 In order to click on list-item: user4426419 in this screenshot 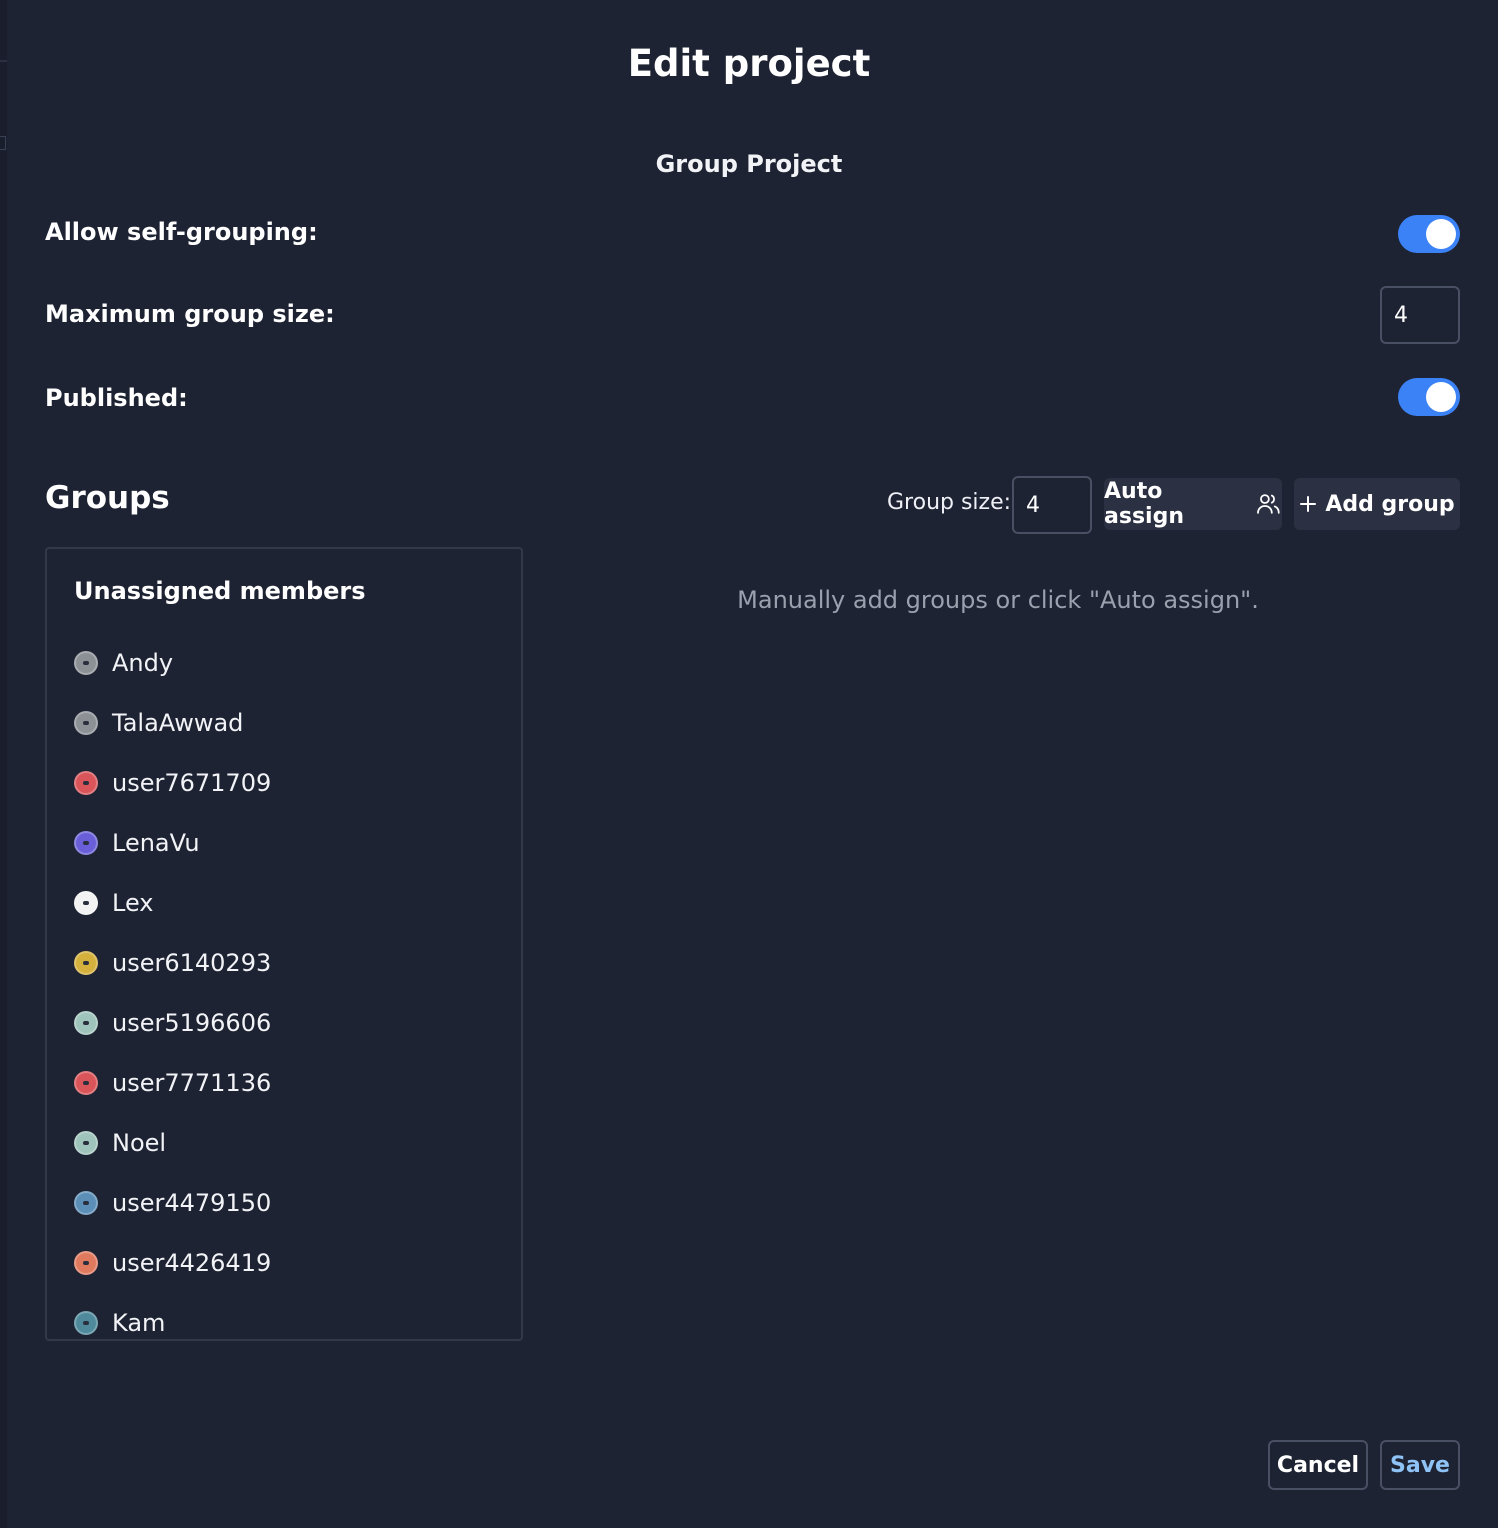, I will do `click(172, 1263)`.